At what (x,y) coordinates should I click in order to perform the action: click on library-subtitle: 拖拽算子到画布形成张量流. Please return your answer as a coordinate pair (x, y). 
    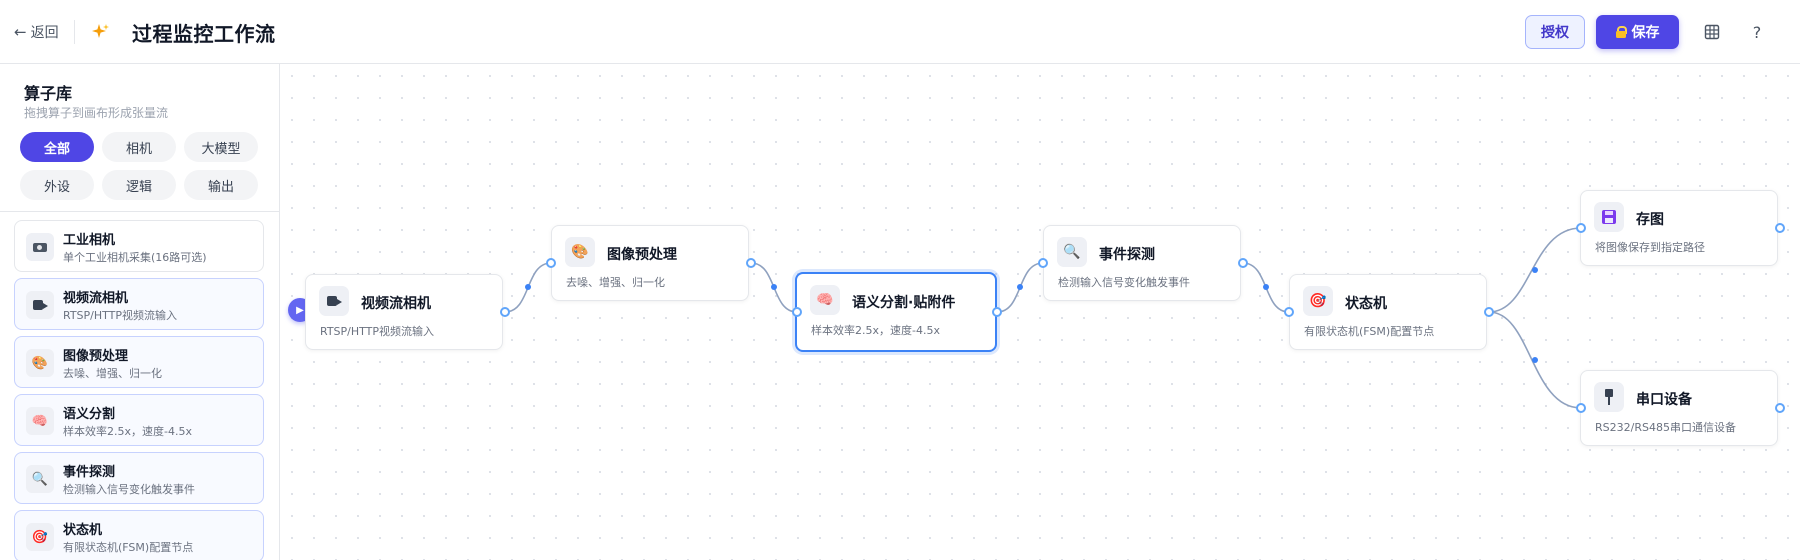
    Looking at the image, I should click on (96, 113).